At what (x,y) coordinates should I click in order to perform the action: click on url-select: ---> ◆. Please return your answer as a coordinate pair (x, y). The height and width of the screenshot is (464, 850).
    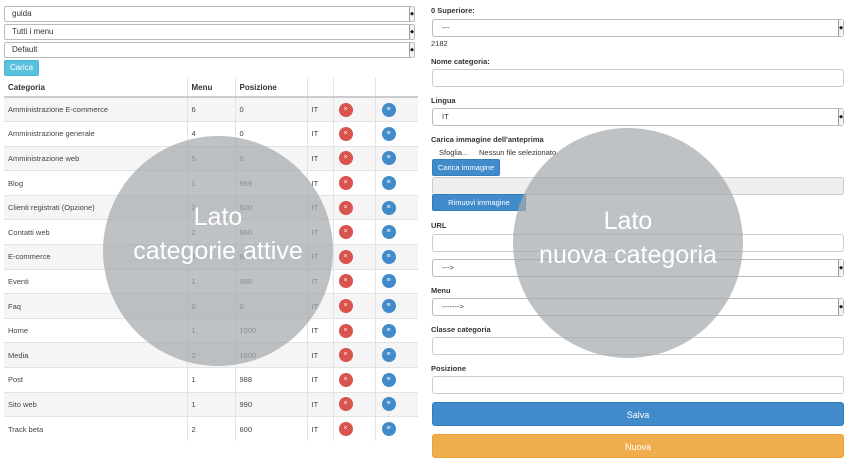
    Looking at the image, I should click on (638, 268).